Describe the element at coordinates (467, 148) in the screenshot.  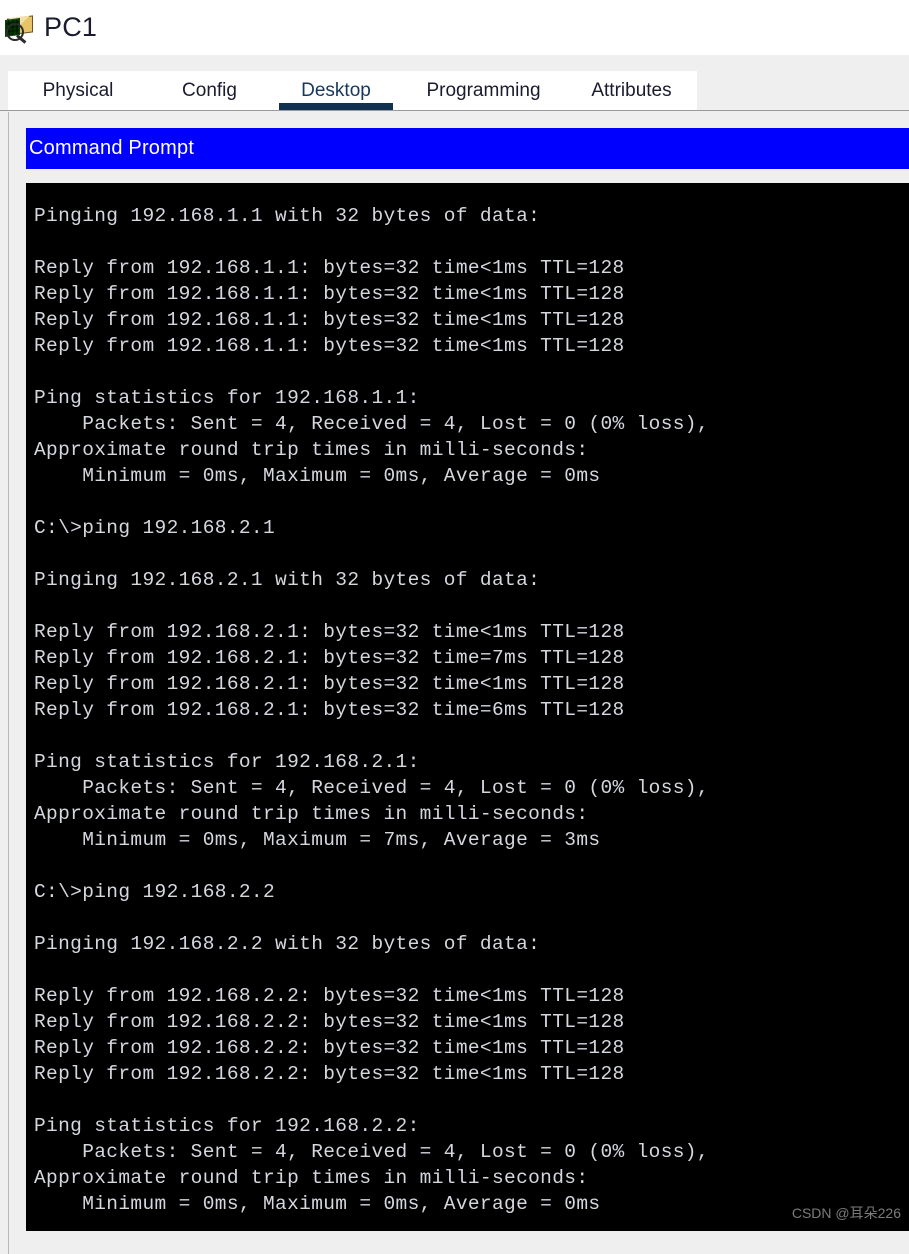
I see `command-prompt-titlebar: Command Prompt` at that location.